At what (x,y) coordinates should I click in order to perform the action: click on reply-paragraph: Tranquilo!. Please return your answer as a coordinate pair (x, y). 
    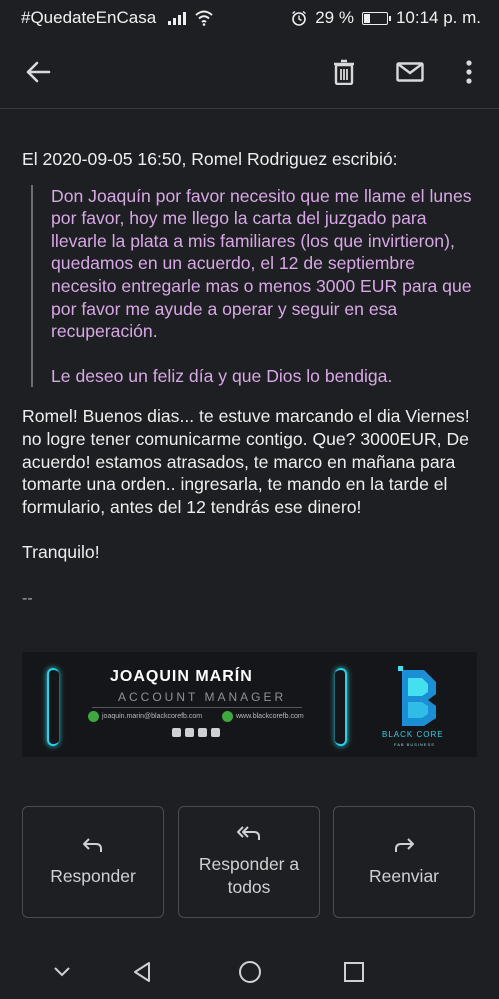
    Looking at the image, I should click on (61, 552).